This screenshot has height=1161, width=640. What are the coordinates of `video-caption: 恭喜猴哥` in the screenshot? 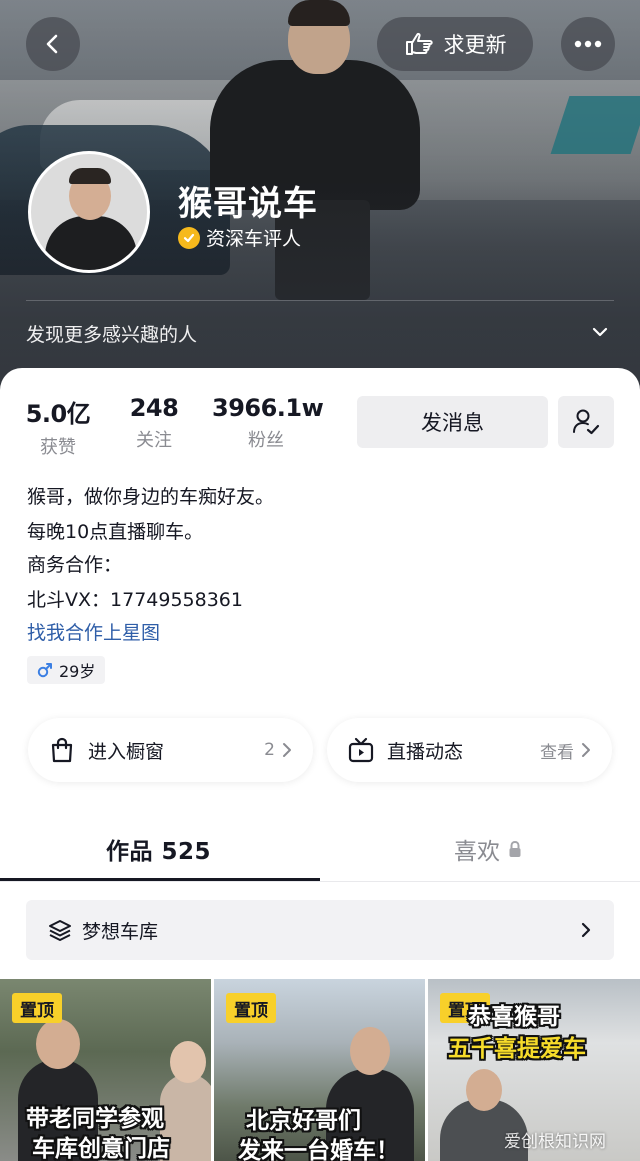 It's located at (514, 1017).